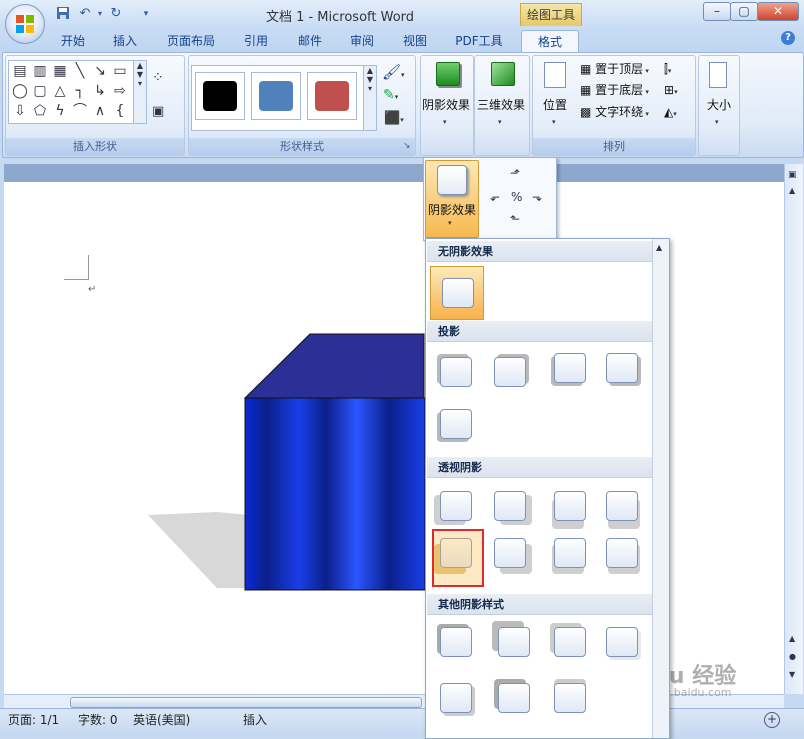 This screenshot has height=739, width=804. I want to click on rectangle-shape-icon: ▭, so click(120, 71).